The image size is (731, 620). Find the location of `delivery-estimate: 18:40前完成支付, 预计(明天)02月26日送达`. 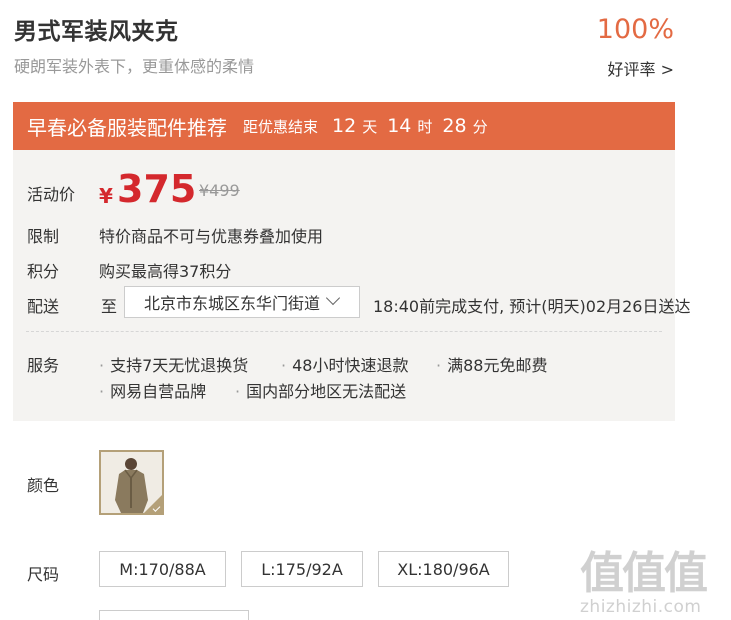

delivery-estimate: 18:40前完成支付, 预计(明天)02月26日送达 is located at coordinates (532, 306).